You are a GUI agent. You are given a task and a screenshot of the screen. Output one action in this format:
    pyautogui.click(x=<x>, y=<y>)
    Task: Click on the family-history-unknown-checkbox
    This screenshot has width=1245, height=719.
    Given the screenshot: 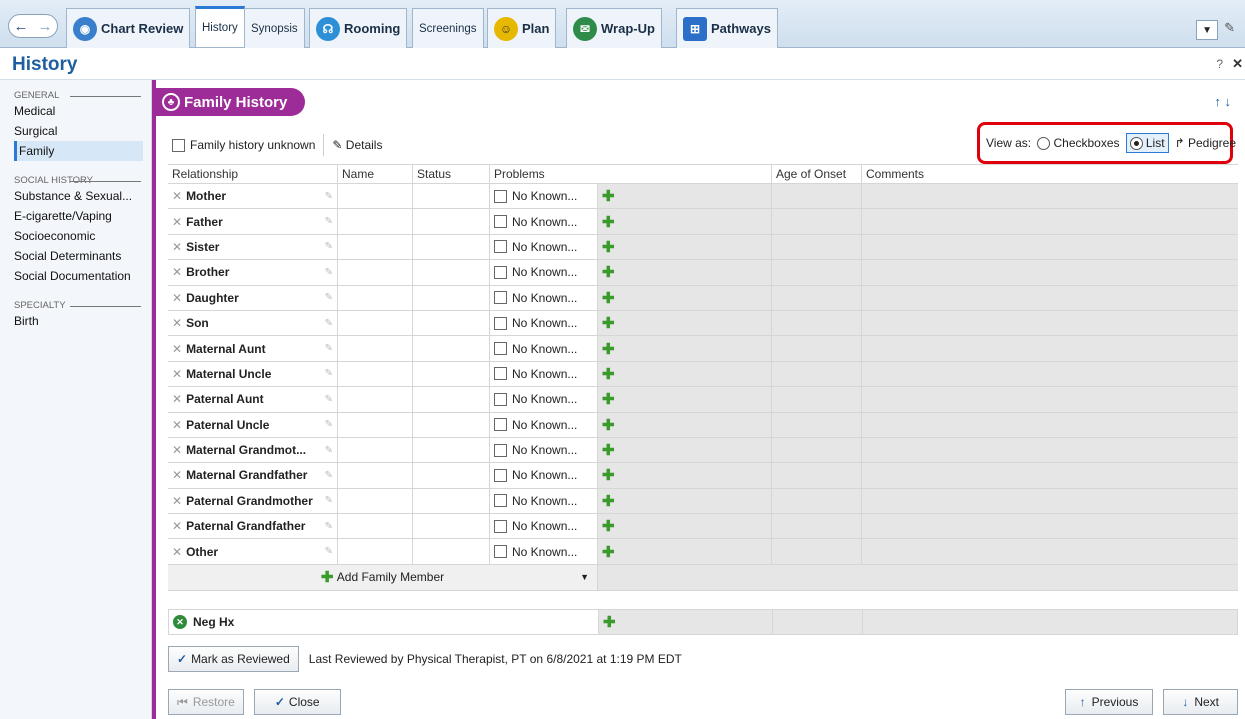 What is the action you would take?
    pyautogui.click(x=178, y=145)
    